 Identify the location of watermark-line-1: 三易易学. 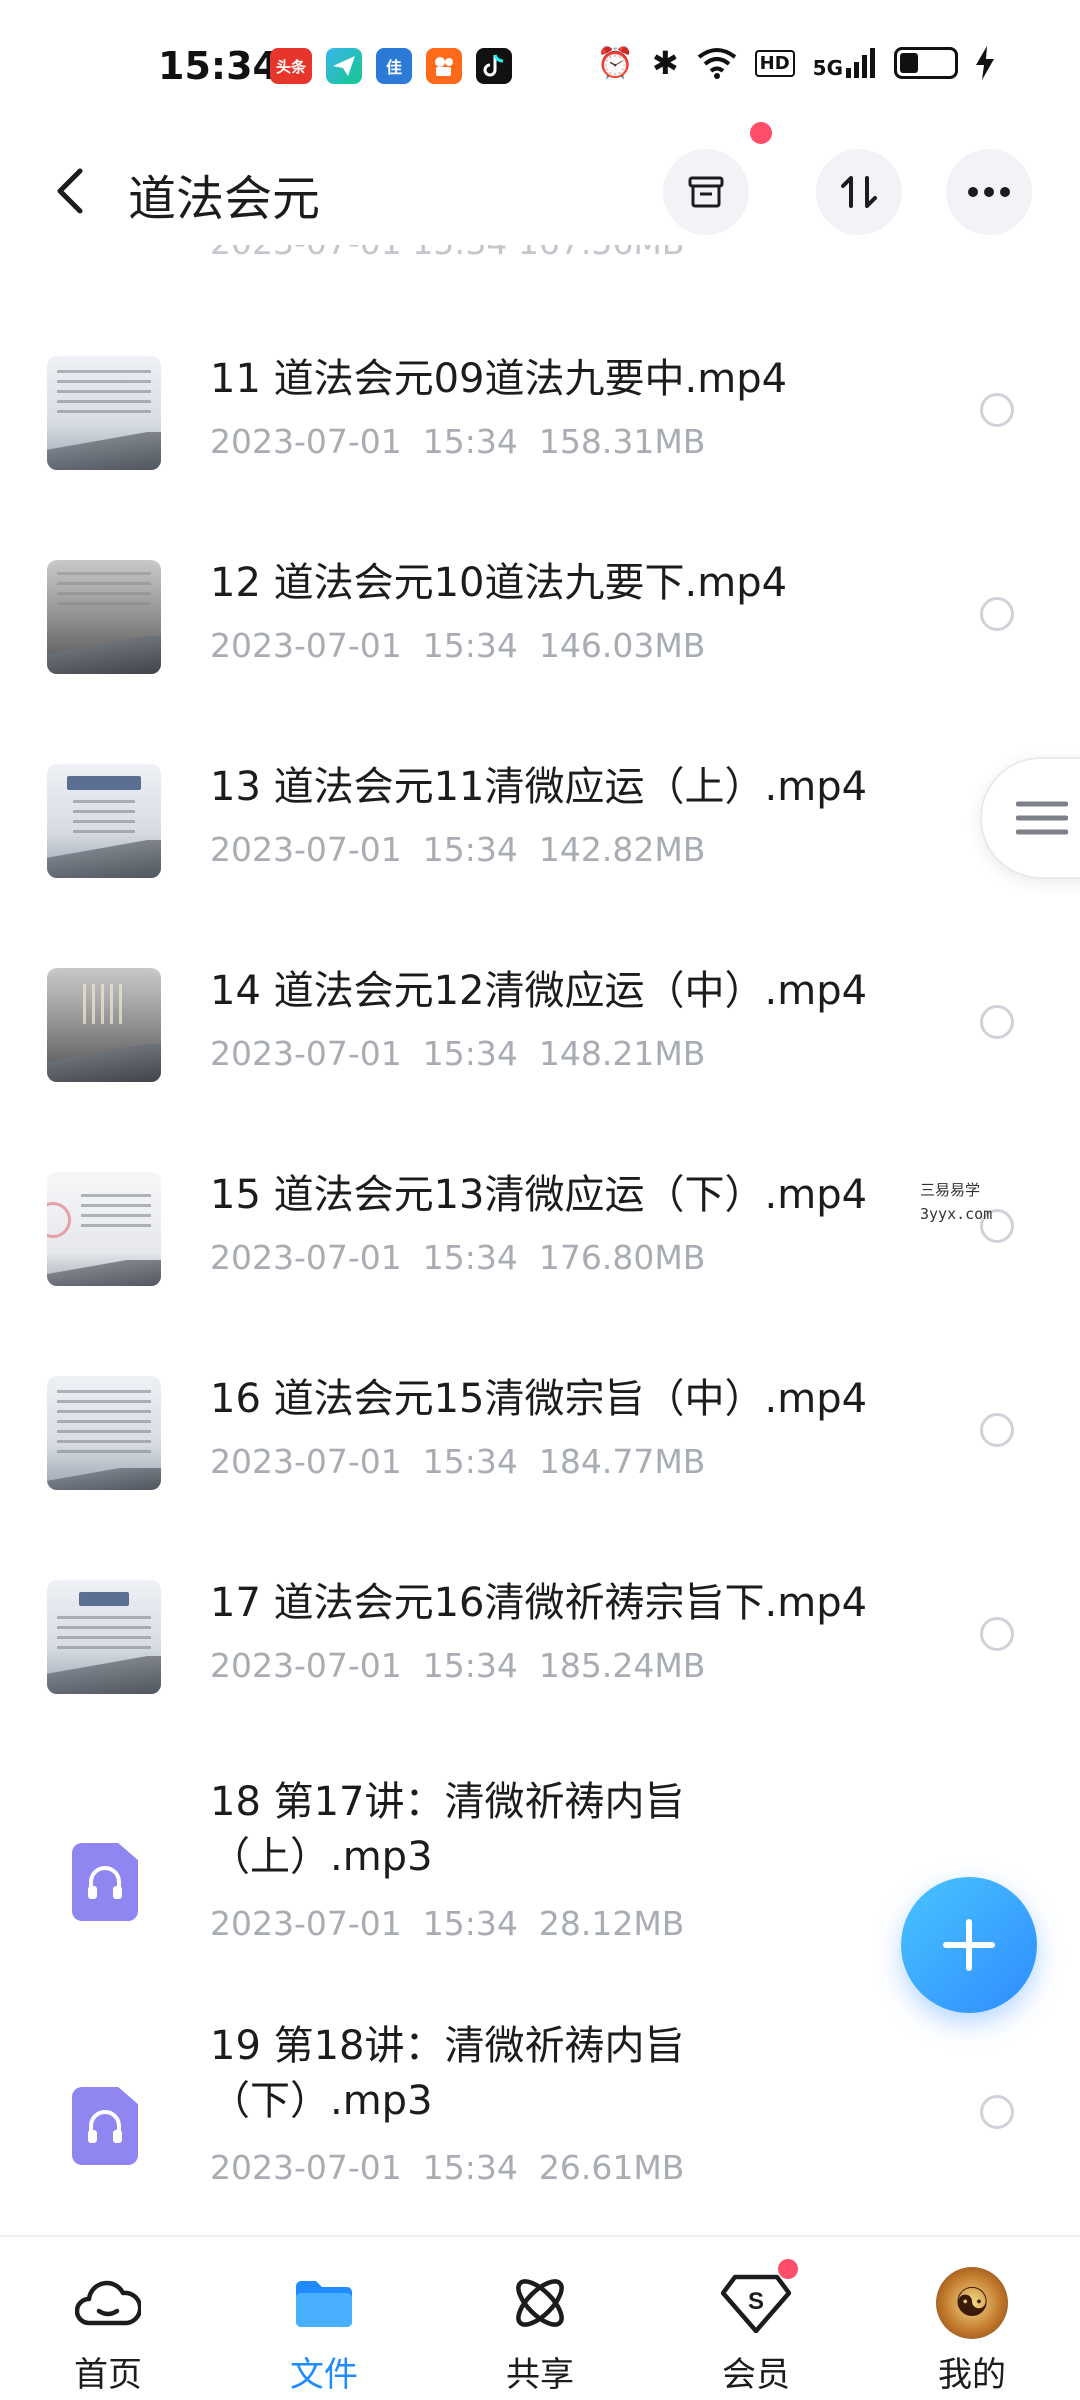
(950, 1190).